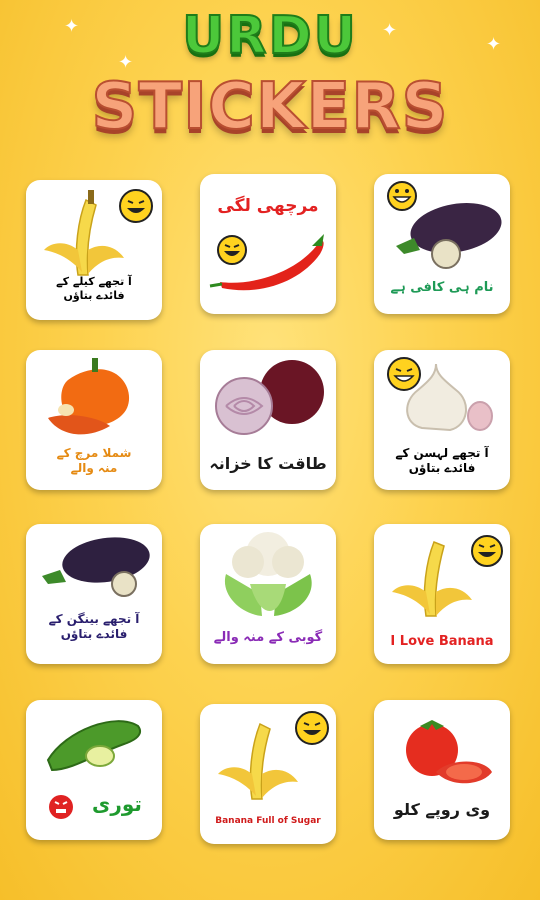 The image size is (540, 900). I want to click on sticker-caption: نام ہی کافی ہے, so click(442, 287).